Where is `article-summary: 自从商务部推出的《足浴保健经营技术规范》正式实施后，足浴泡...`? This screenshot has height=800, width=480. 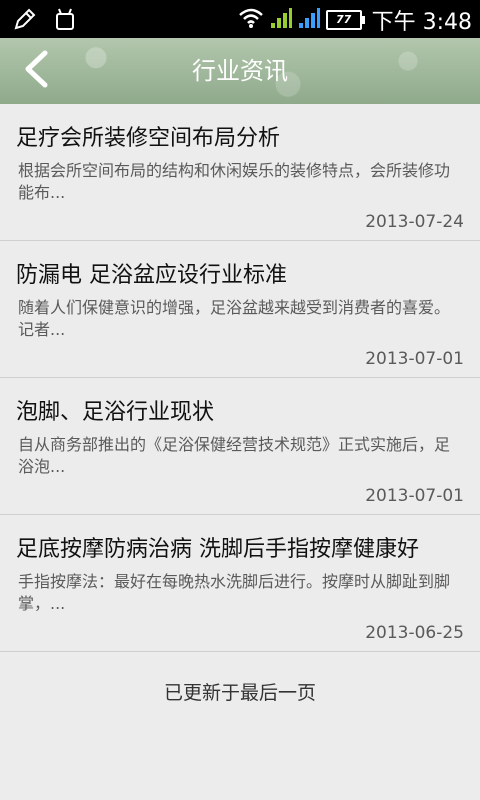 article-summary: 自从商务部推出的《足浴保健经营技术规范》正式实施后，足浴泡... is located at coordinates (234, 455).